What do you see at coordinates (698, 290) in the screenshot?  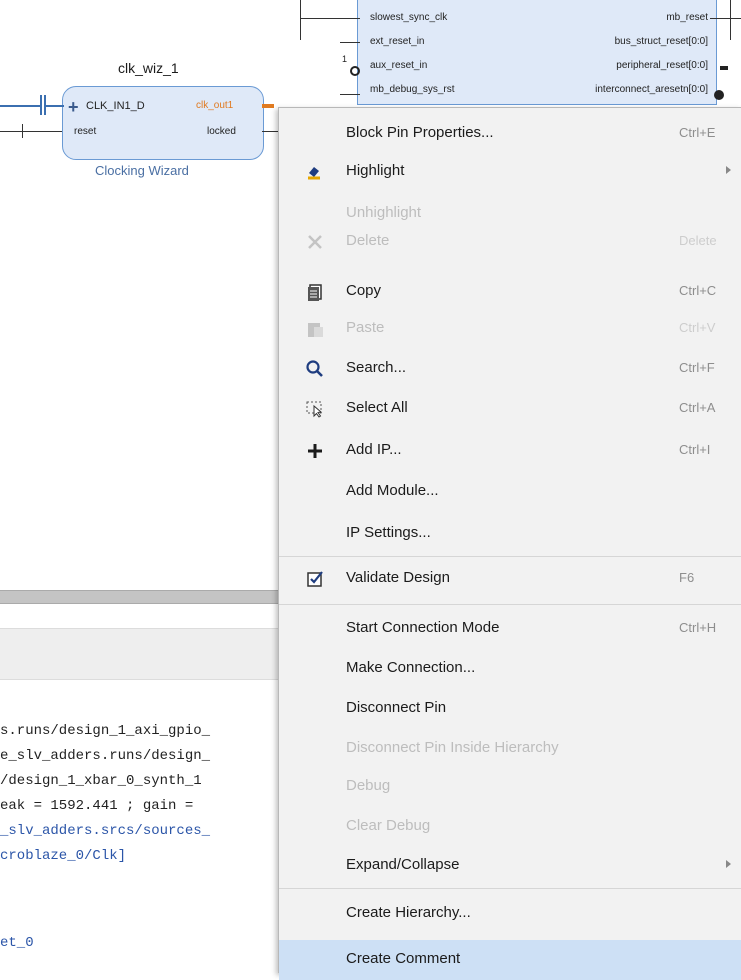 I see `menu-item-shortcut: Ctrl+C` at bounding box center [698, 290].